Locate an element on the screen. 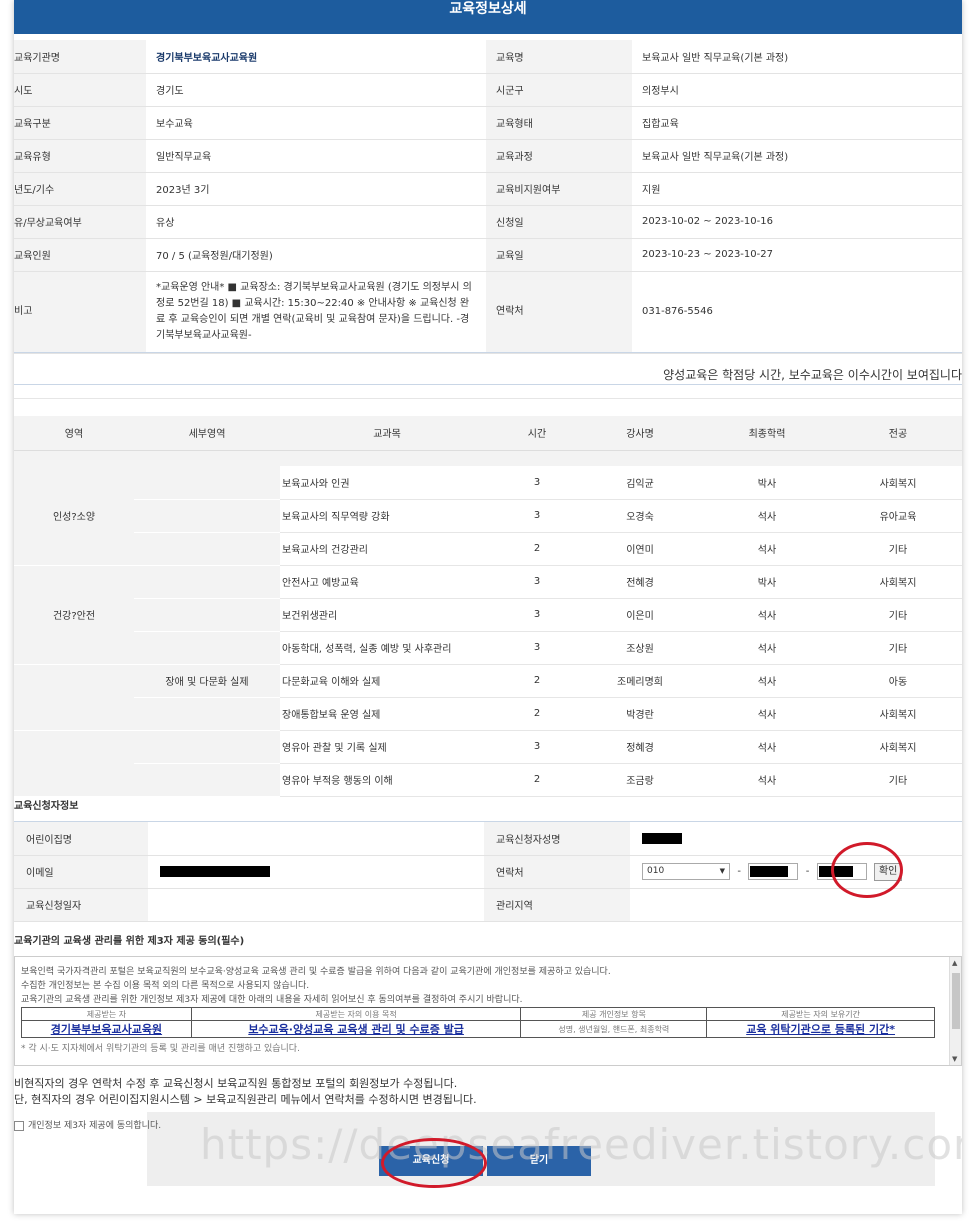 The height and width of the screenshot is (1226, 976). curriculum-header: 시간 is located at coordinates (537, 433).